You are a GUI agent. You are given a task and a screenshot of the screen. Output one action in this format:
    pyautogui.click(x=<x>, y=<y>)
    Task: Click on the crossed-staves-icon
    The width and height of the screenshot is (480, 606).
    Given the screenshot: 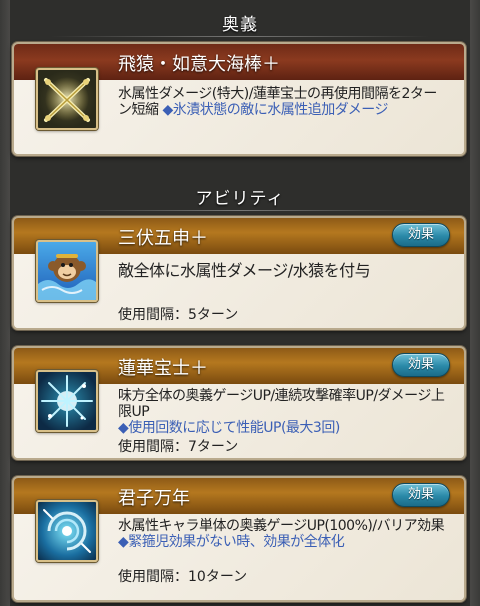 What is the action you would take?
    pyautogui.click(x=67, y=99)
    